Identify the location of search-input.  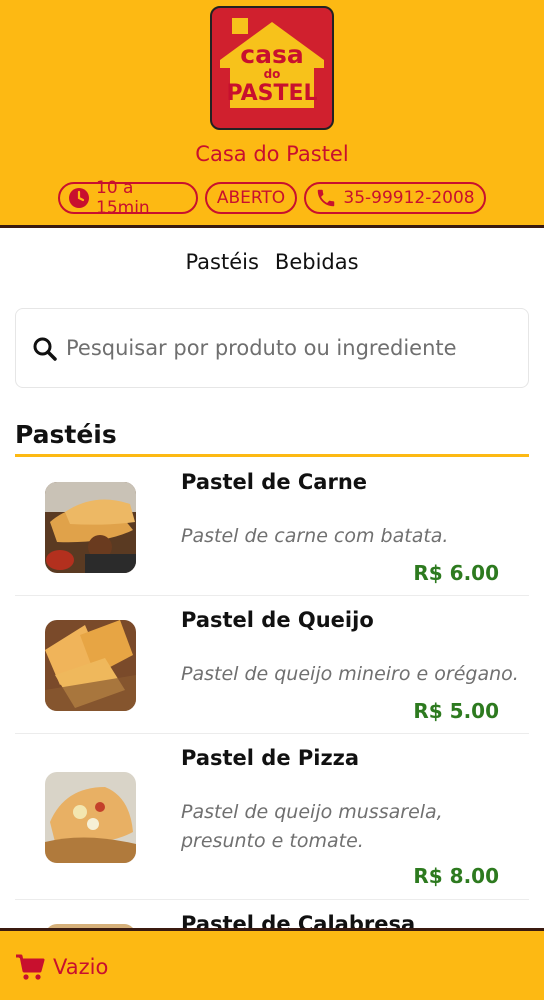
(291, 348).